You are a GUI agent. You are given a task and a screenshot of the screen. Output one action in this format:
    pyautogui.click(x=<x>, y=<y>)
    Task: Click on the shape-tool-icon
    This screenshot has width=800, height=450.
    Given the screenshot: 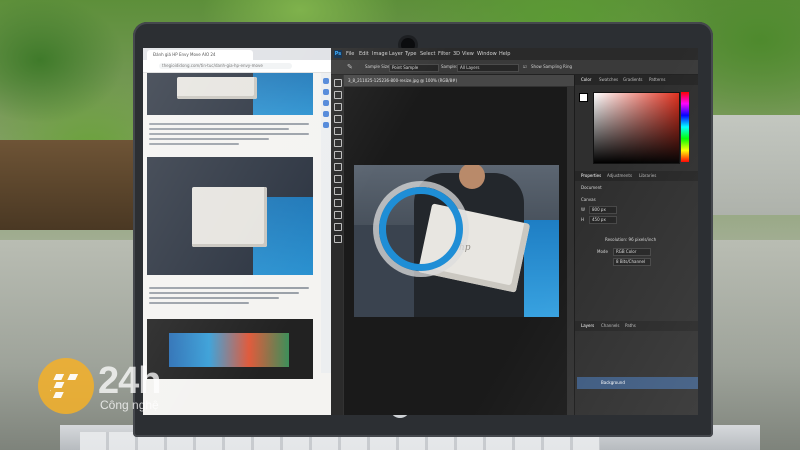 What is the action you would take?
    pyautogui.click(x=338, y=215)
    